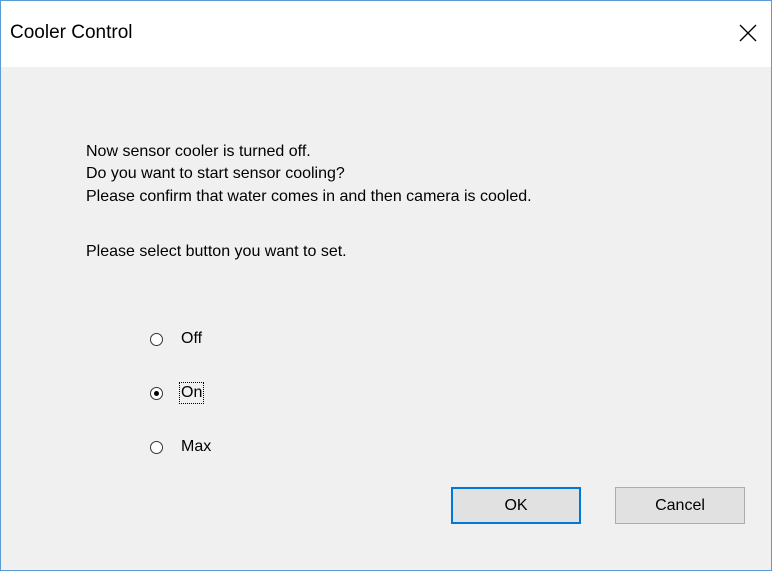 The width and height of the screenshot is (772, 571). Describe the element at coordinates (191, 339) in the screenshot. I see `radio-label-off: Off` at that location.